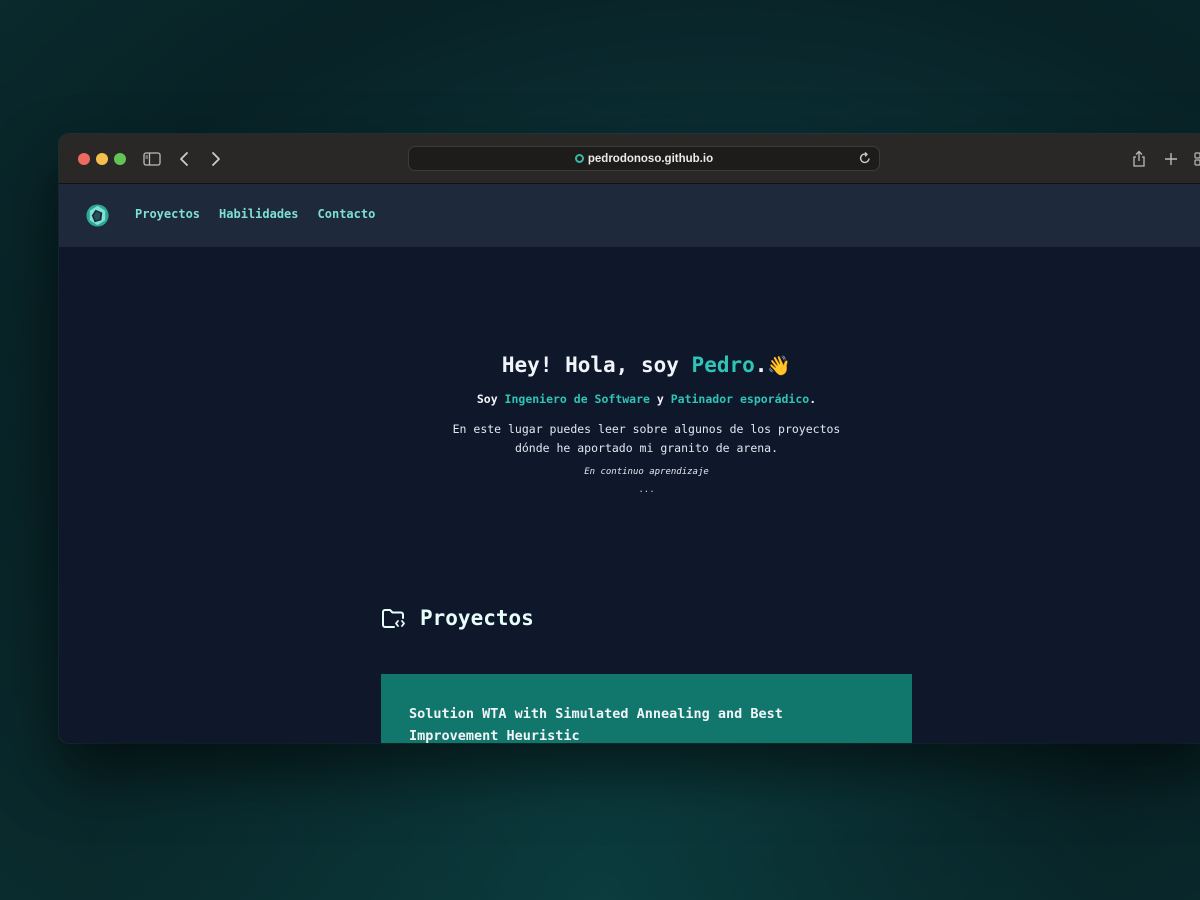 The width and height of the screenshot is (1200, 900). I want to click on projects-section-title: Proyectos, so click(477, 618).